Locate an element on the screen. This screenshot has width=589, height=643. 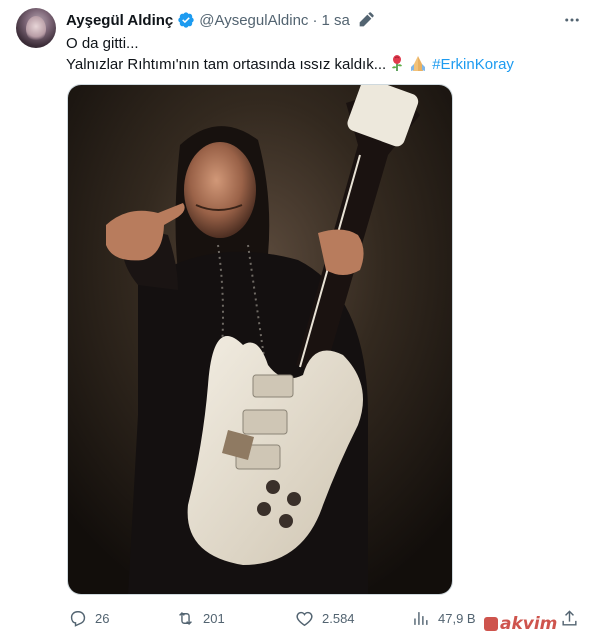
edited-pencil-icon is located at coordinates (366, 20).